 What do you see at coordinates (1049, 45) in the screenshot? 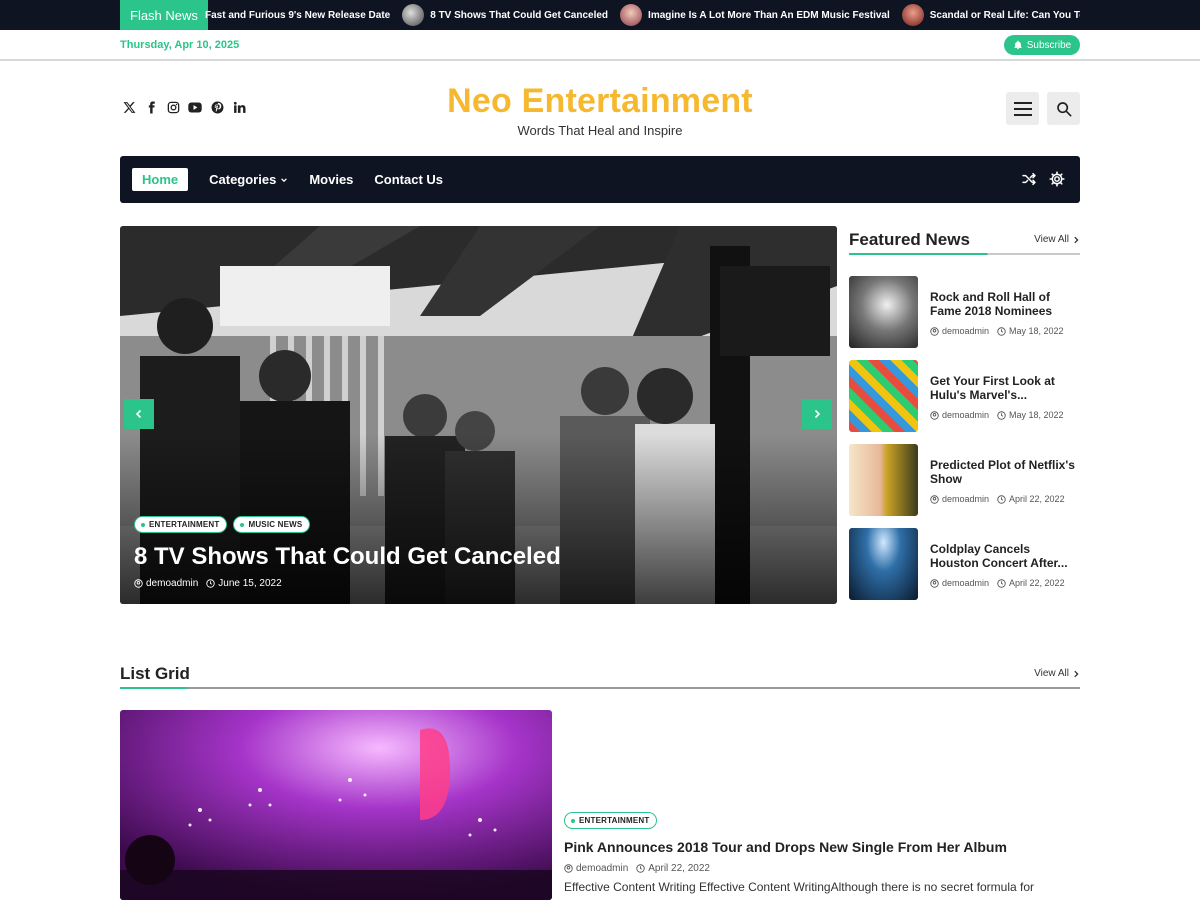
I see `subscribe-label: Subscribe` at bounding box center [1049, 45].